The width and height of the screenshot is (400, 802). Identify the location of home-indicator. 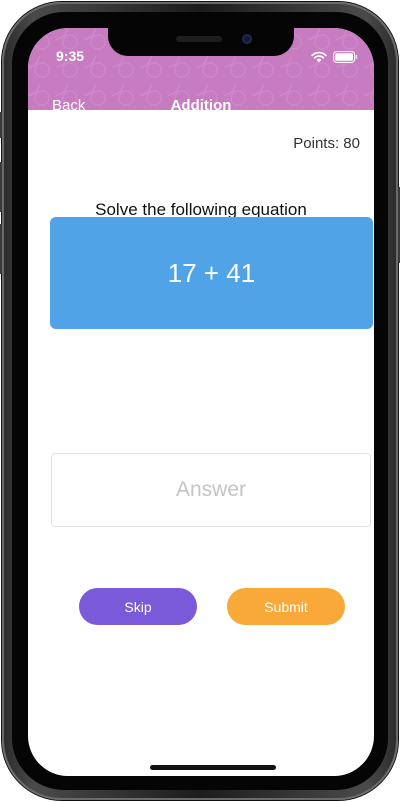
(213, 767).